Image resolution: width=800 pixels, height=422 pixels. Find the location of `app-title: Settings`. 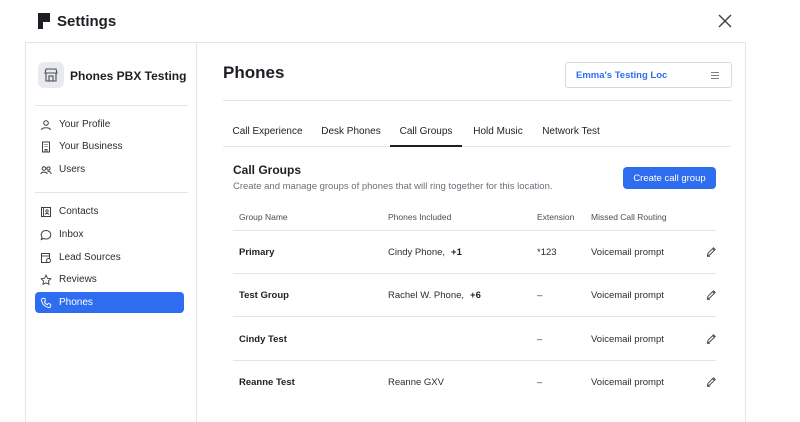

app-title: Settings is located at coordinates (87, 21).